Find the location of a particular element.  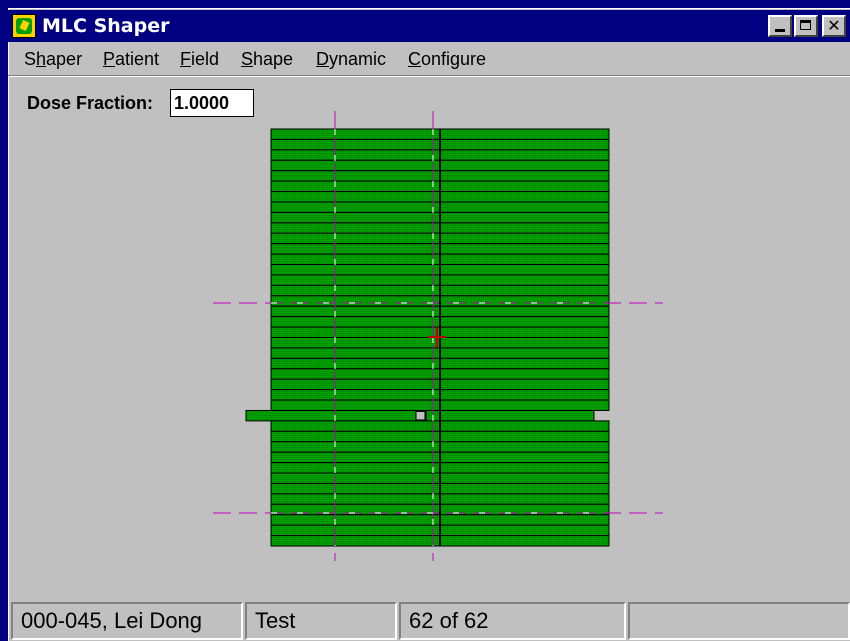

status-bar: 000-045, Lei Dong Test 62 of 62 is located at coordinates (429, 620).